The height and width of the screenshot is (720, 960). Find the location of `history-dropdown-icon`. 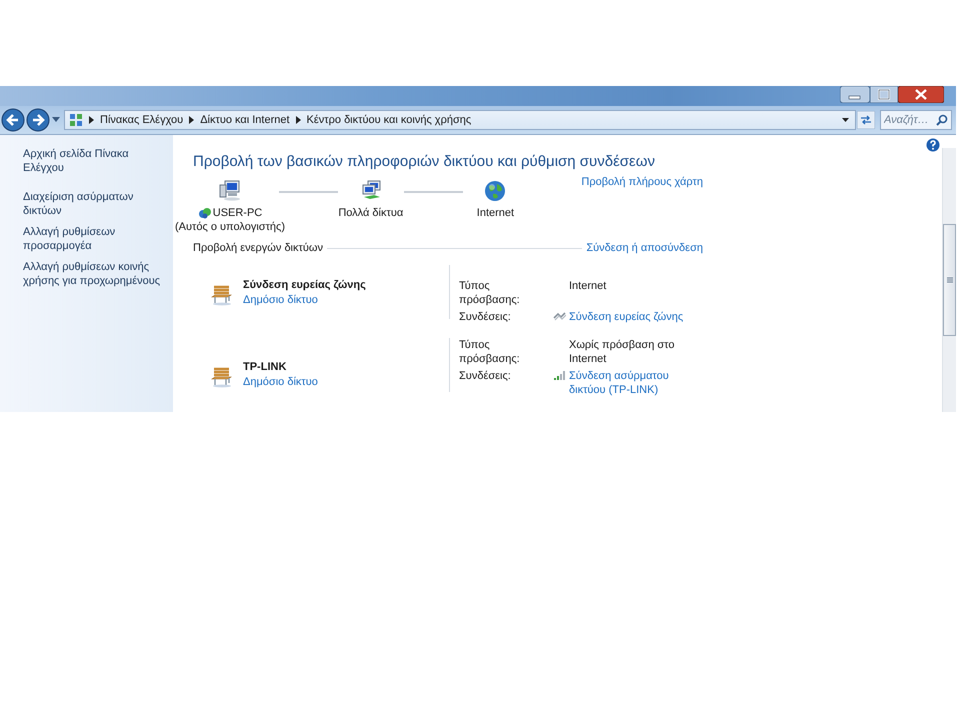

history-dropdown-icon is located at coordinates (56, 120).